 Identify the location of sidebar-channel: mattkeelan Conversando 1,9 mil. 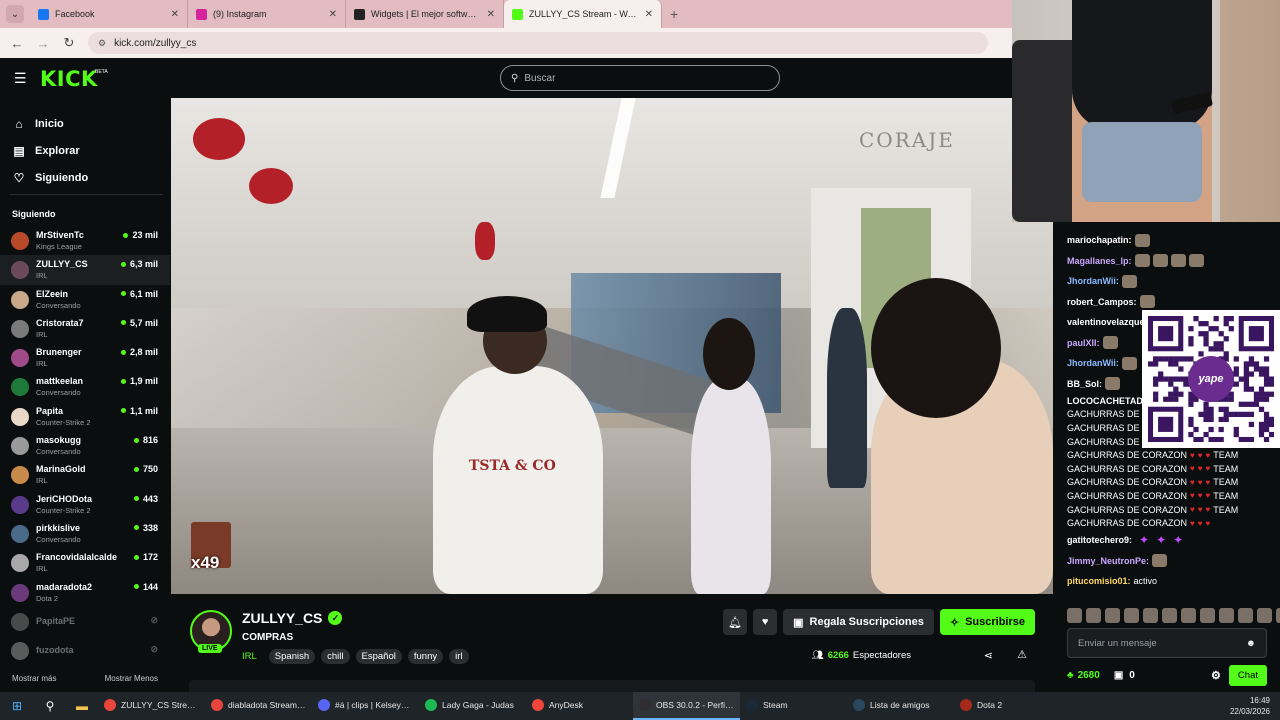
(85, 386).